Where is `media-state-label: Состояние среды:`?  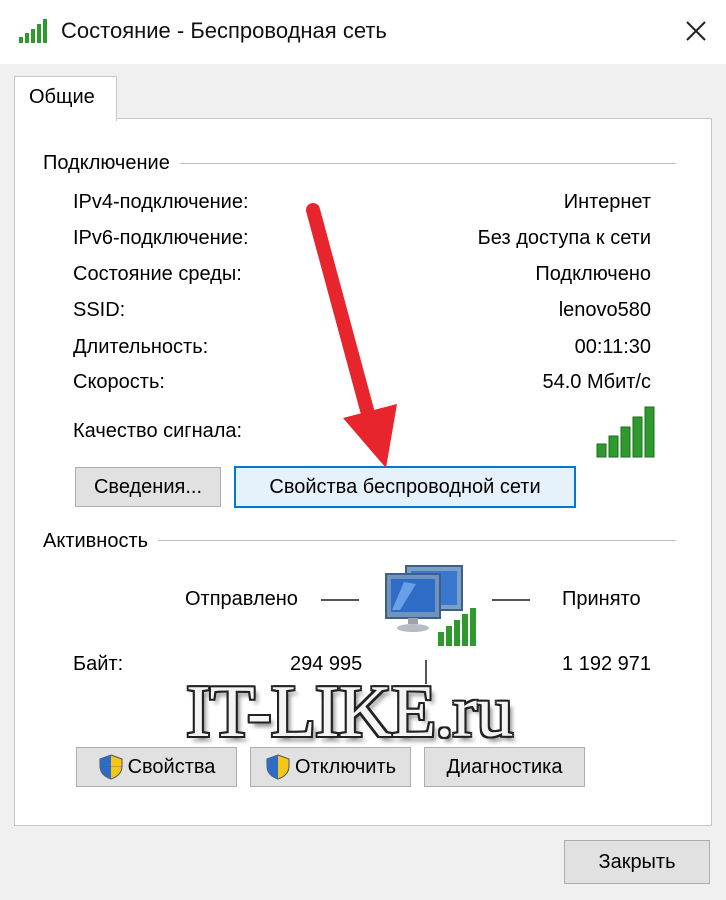 media-state-label: Состояние среды: is located at coordinates (157, 274).